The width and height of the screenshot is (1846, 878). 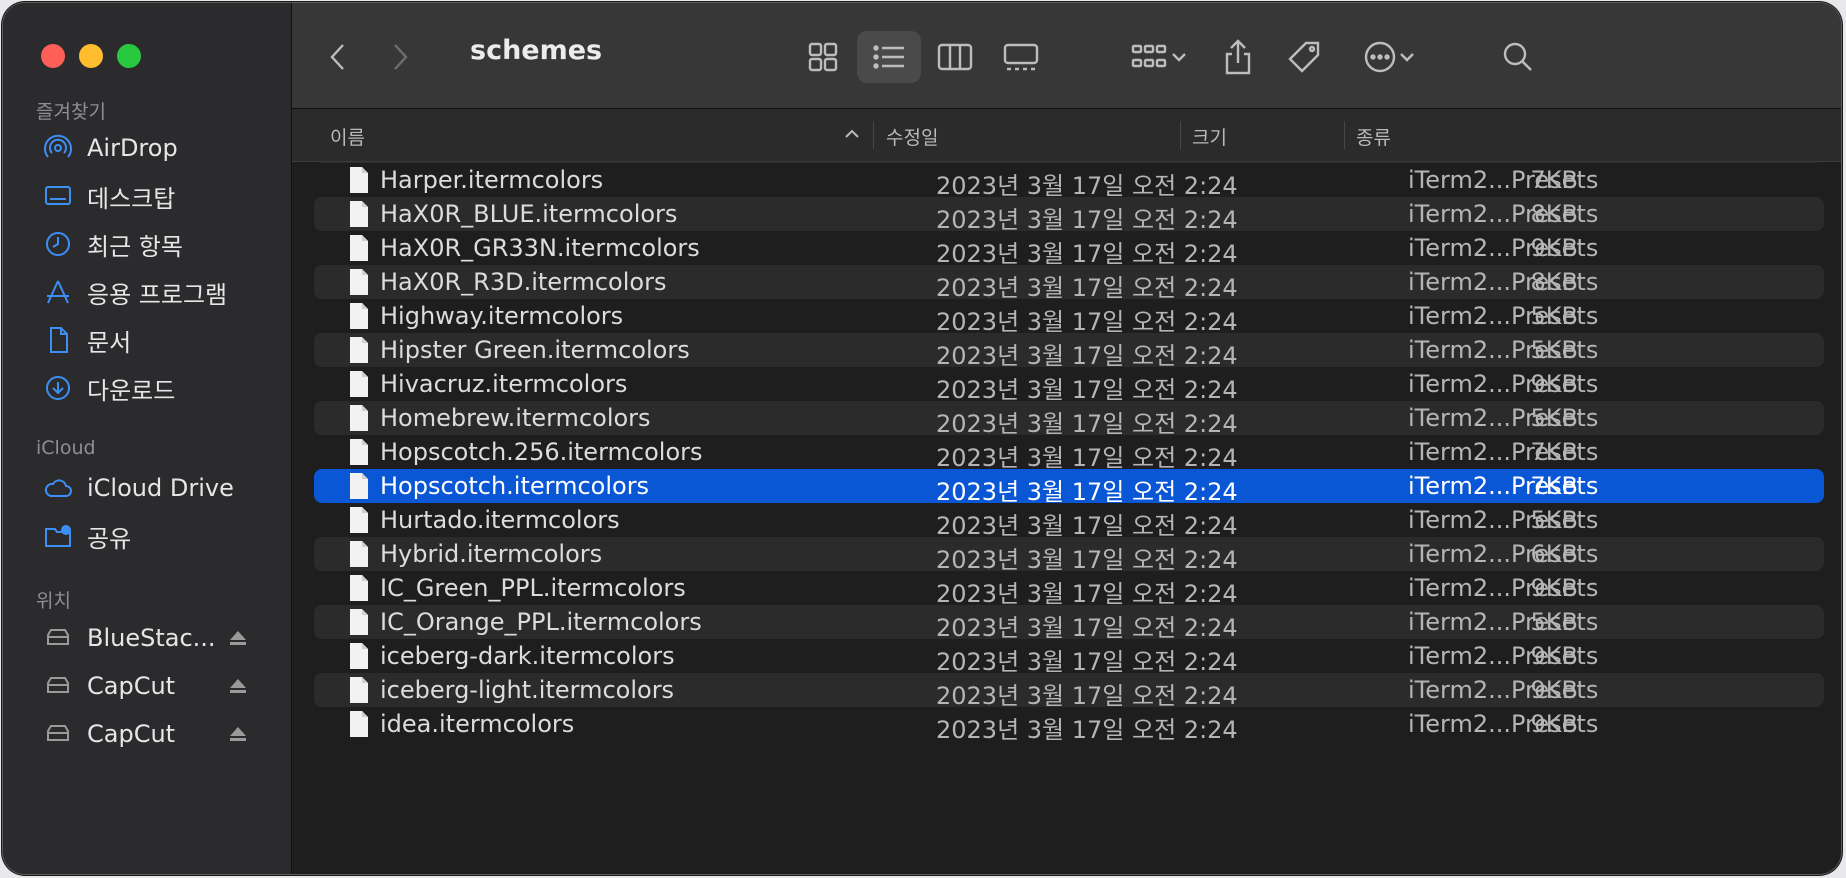 I want to click on share-button, so click(x=1238, y=57).